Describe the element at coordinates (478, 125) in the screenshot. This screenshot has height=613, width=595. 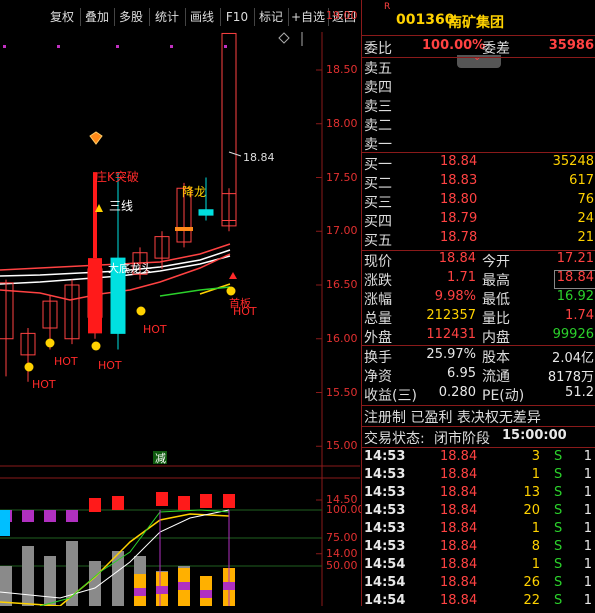
I see `ask-row: 卖二` at that location.